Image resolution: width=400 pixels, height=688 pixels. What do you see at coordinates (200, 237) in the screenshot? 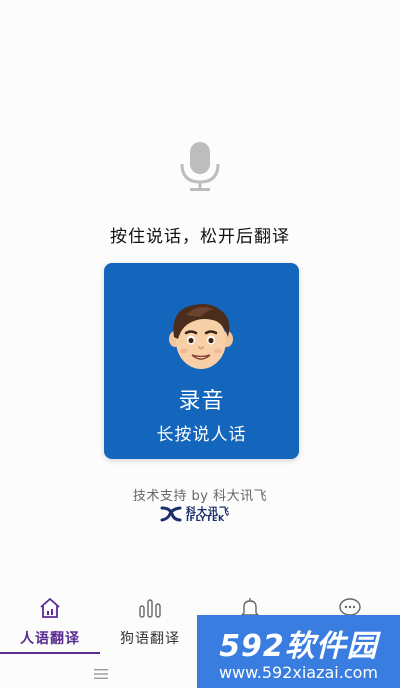
I see `instruction-text: 按住说话，松开后翻译` at bounding box center [200, 237].